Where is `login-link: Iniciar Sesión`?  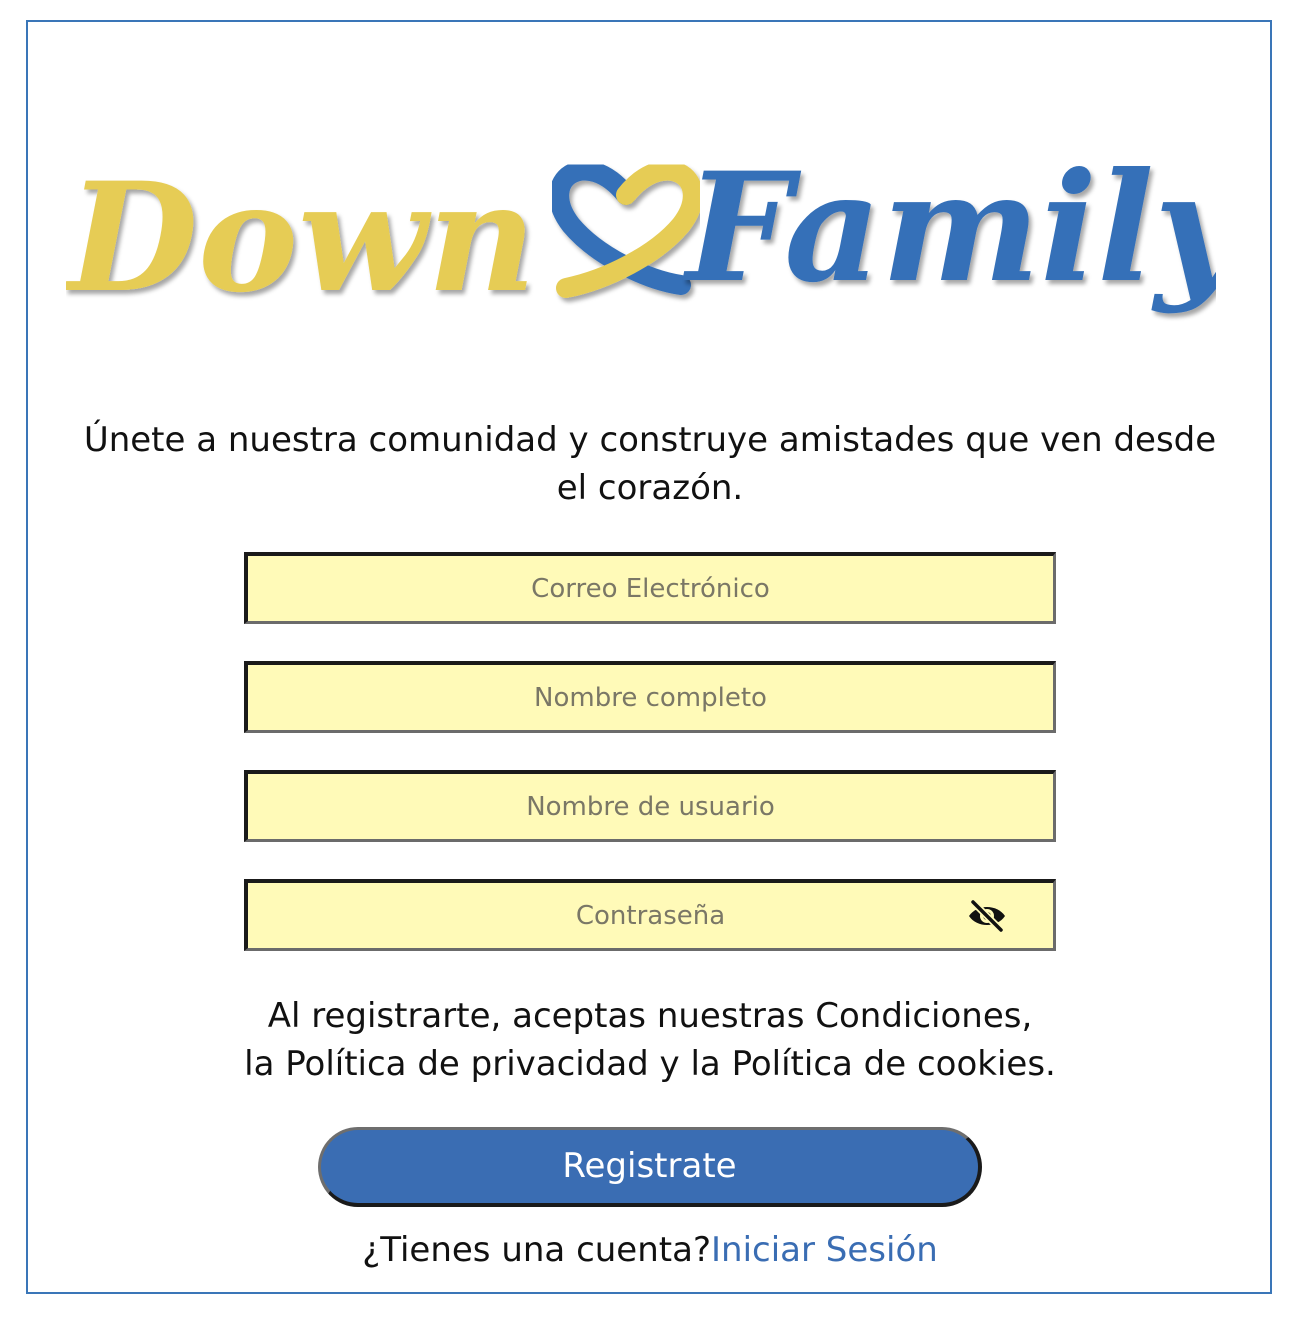
login-link: Iniciar Sesión is located at coordinates (824, 1250).